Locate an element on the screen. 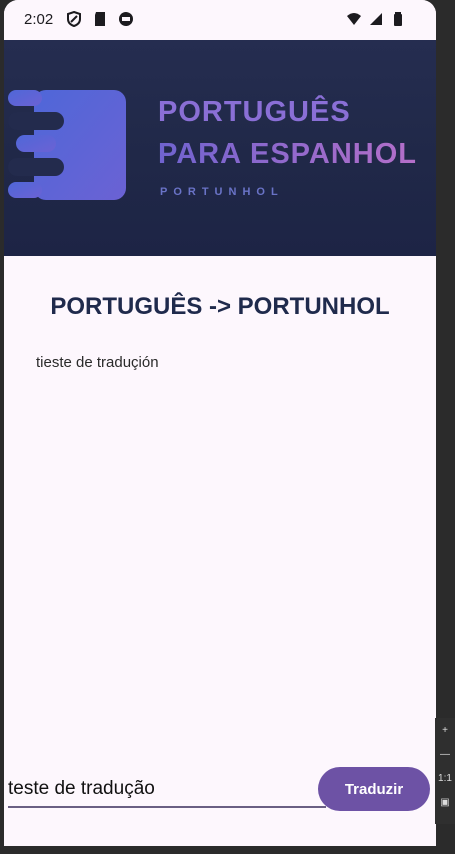  actual-size-button: 1:1 is located at coordinates (445, 778).